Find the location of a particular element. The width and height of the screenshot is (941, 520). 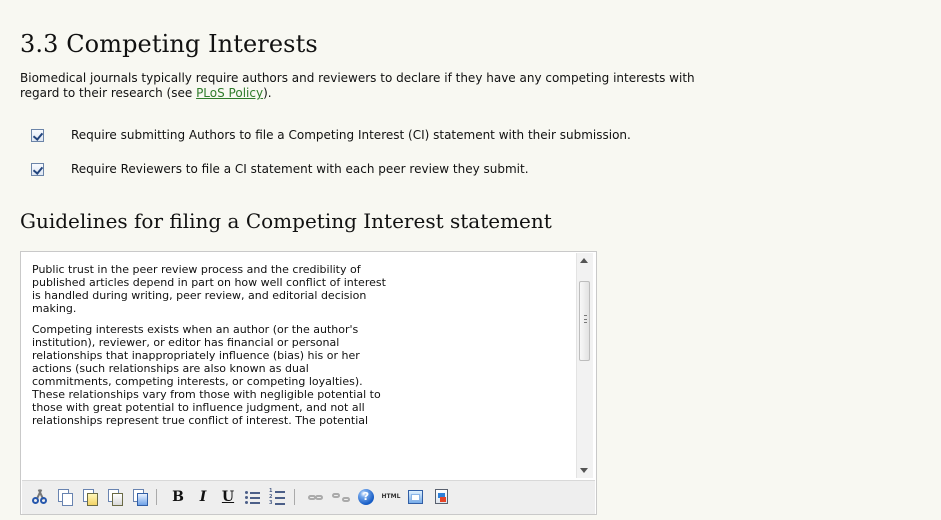

unlink-icon is located at coordinates (341, 497).